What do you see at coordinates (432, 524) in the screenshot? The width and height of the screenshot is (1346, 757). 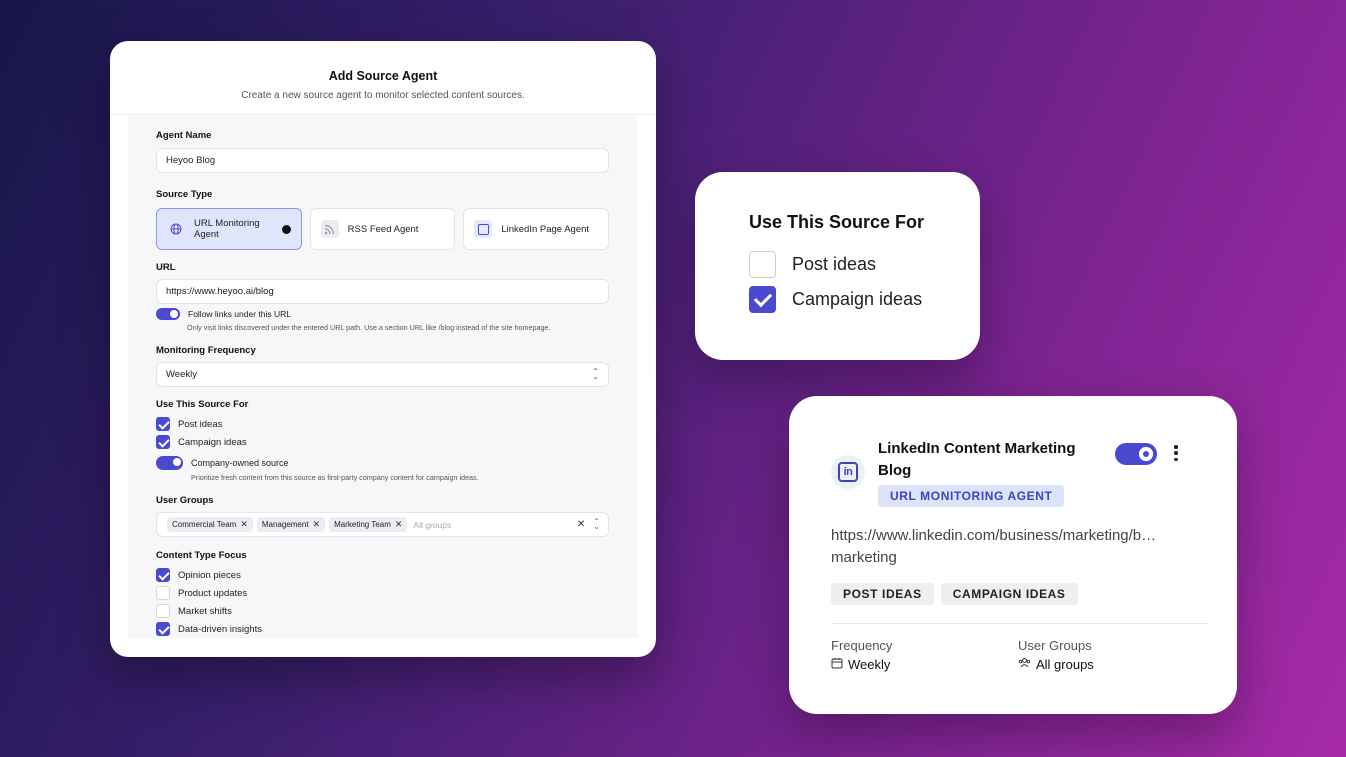 I see `user-groups-placeholder: All groups` at bounding box center [432, 524].